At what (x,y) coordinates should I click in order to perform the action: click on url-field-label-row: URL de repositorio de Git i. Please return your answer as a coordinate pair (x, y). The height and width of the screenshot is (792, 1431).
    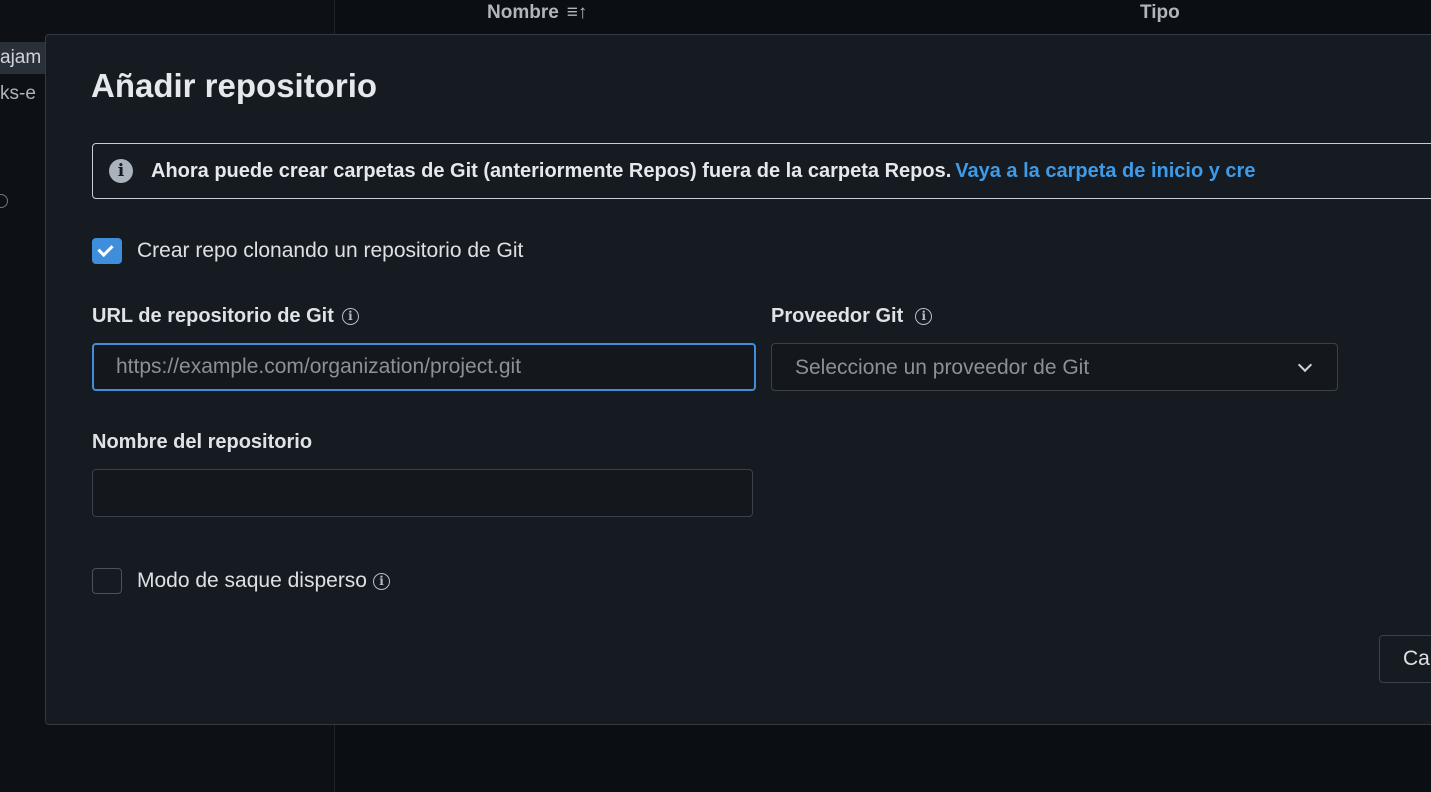
    Looking at the image, I should click on (225, 316).